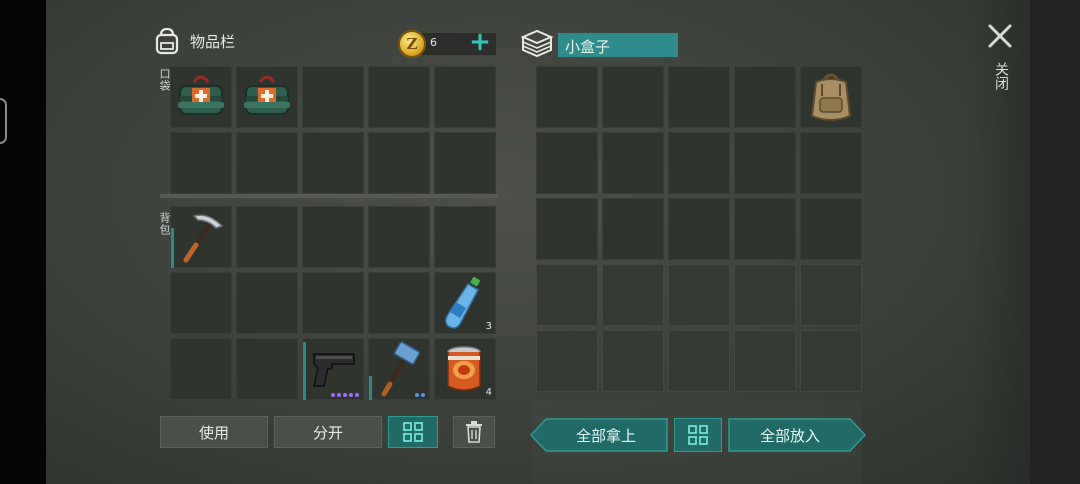  I want to click on grid-divider, so click(329, 196).